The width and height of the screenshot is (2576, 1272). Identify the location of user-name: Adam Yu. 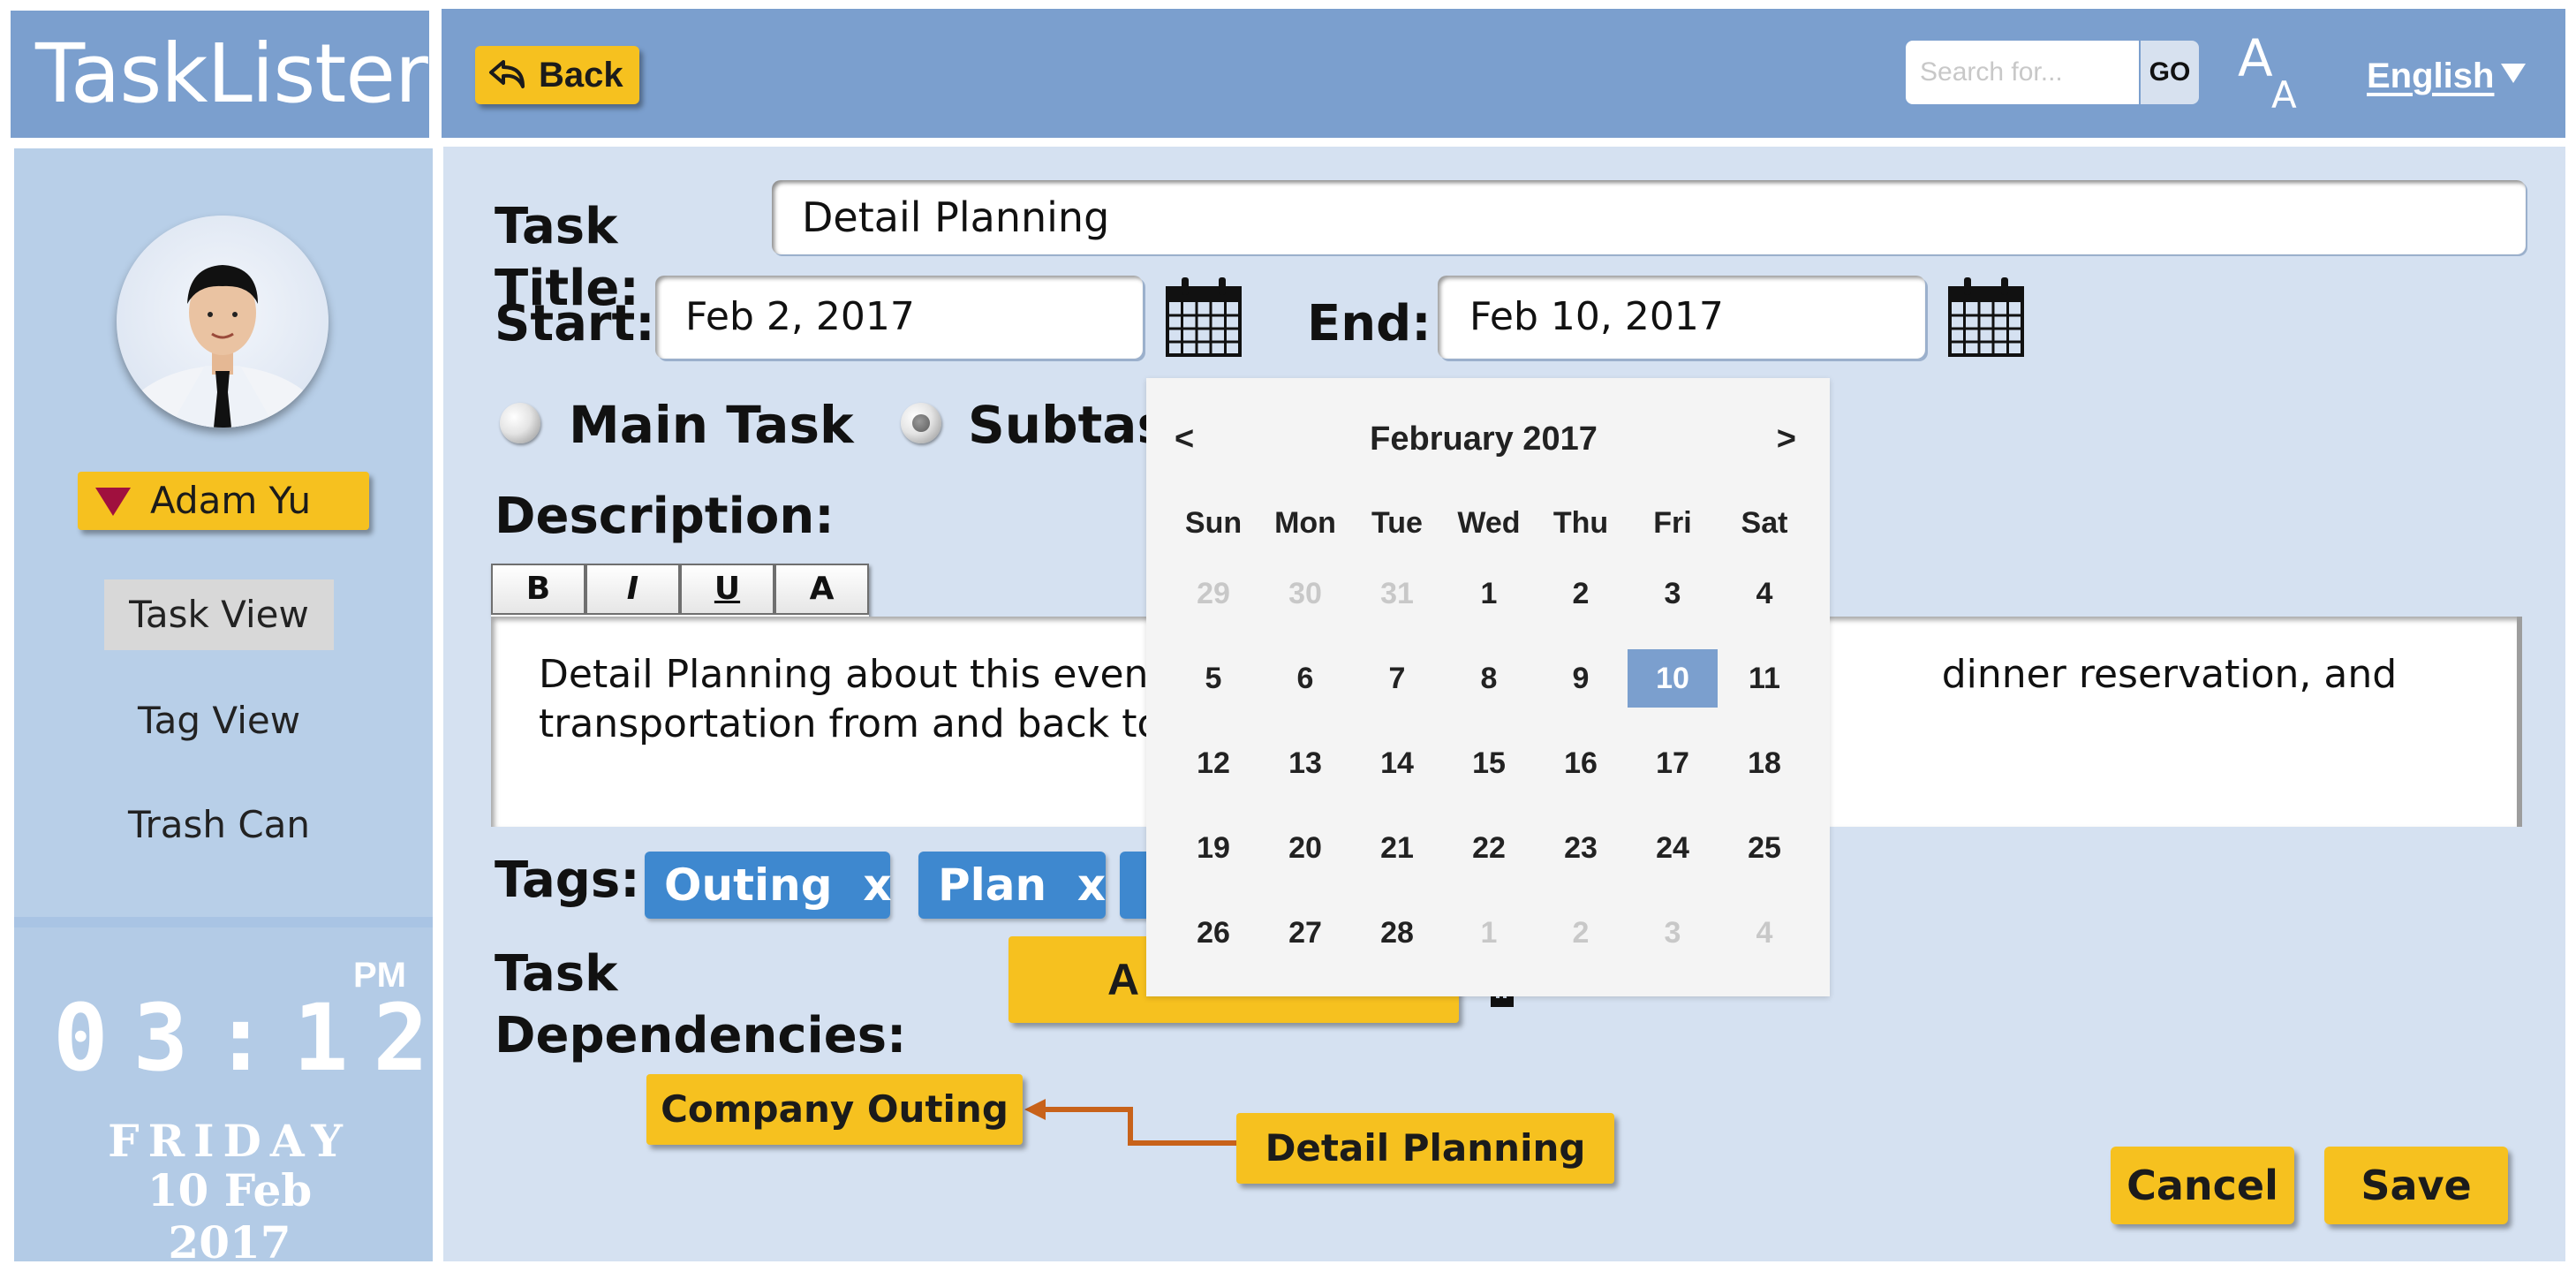
(256, 501).